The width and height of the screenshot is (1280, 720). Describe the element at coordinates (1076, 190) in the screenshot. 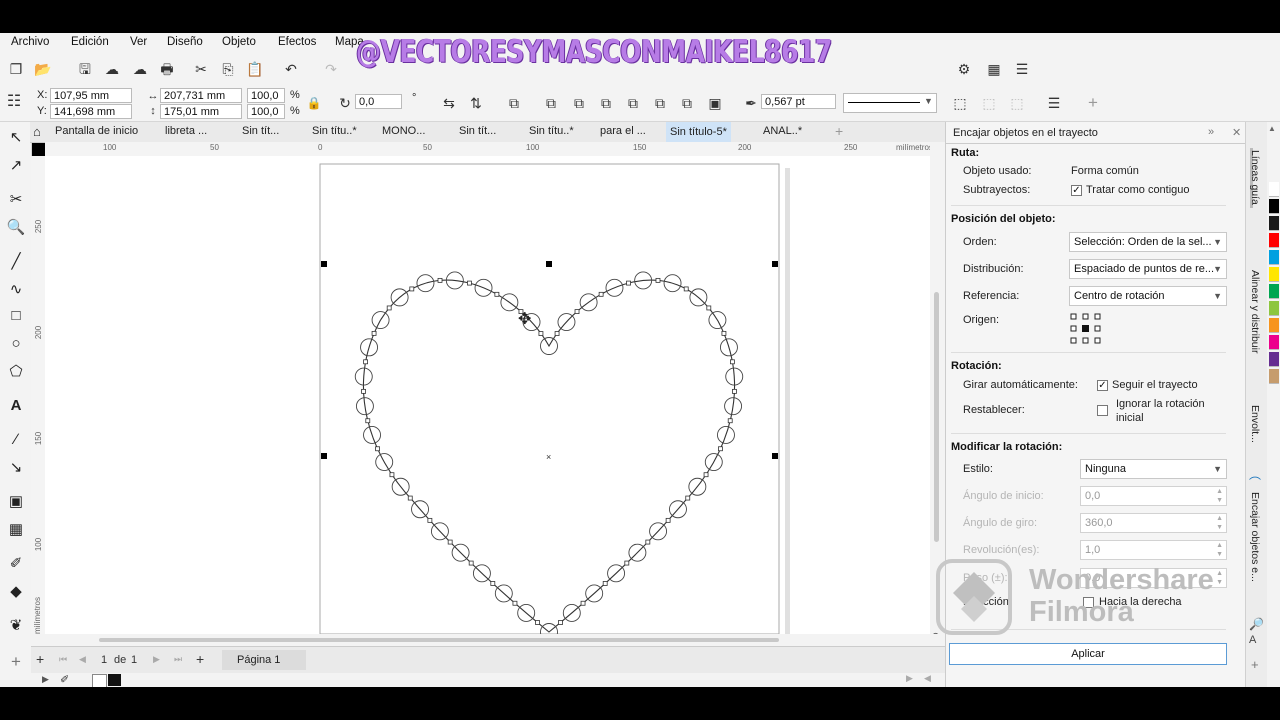

I see `subtrayectos-checkbox: ✓` at that location.